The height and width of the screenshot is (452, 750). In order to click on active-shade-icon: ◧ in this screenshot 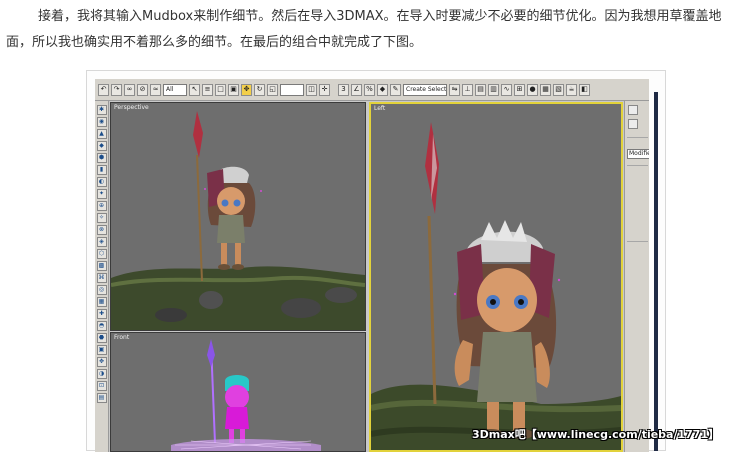, I will do `click(584, 89)`.